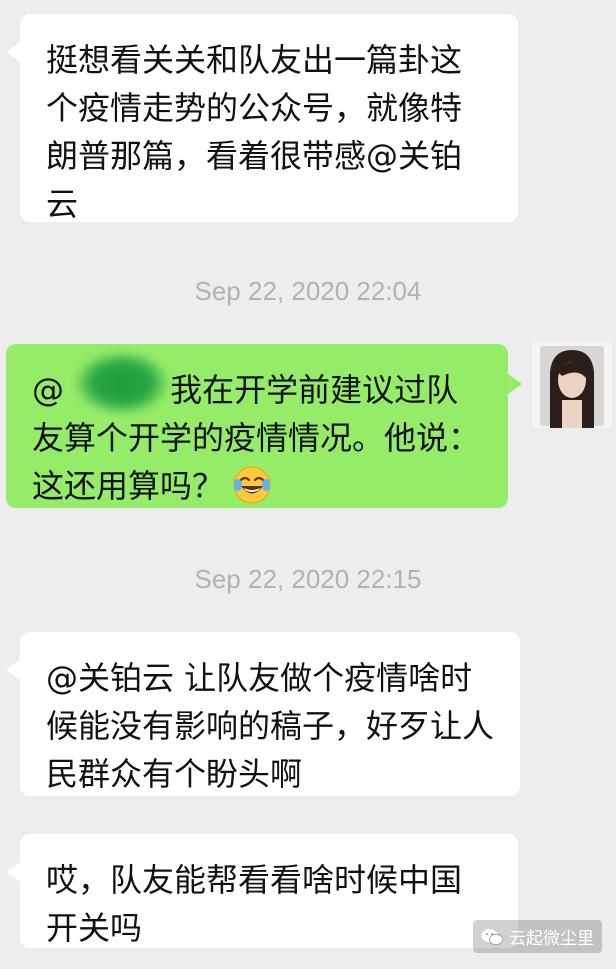 The height and width of the screenshot is (969, 616). What do you see at coordinates (252, 485) in the screenshot?
I see `face-with-tears-of-joy-icon` at bounding box center [252, 485].